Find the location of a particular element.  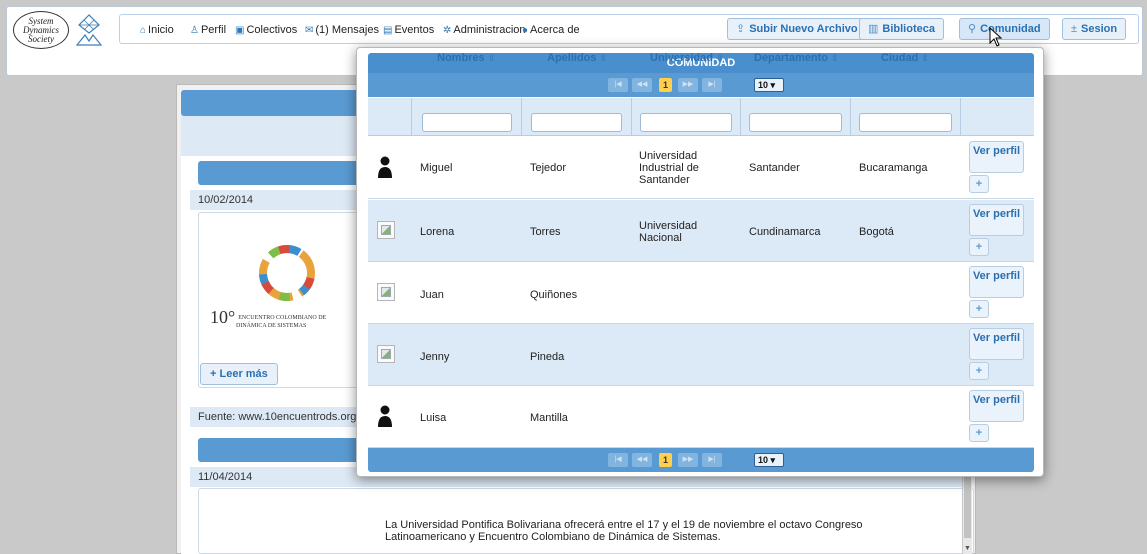

system-dynamics-society-logo: System Dynamics Society is located at coordinates (41, 30).